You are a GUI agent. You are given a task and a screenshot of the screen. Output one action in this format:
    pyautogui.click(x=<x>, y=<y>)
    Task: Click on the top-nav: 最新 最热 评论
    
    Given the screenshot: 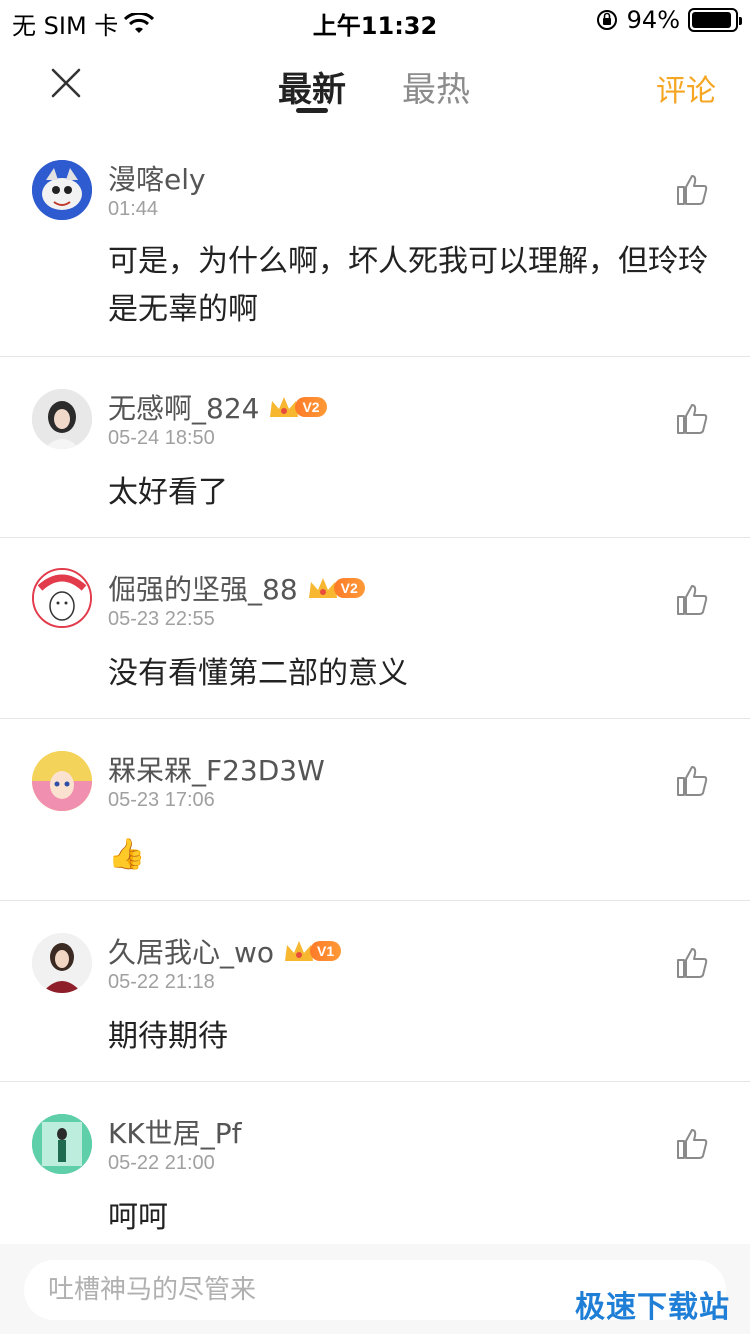 What is the action you would take?
    pyautogui.click(x=375, y=85)
    